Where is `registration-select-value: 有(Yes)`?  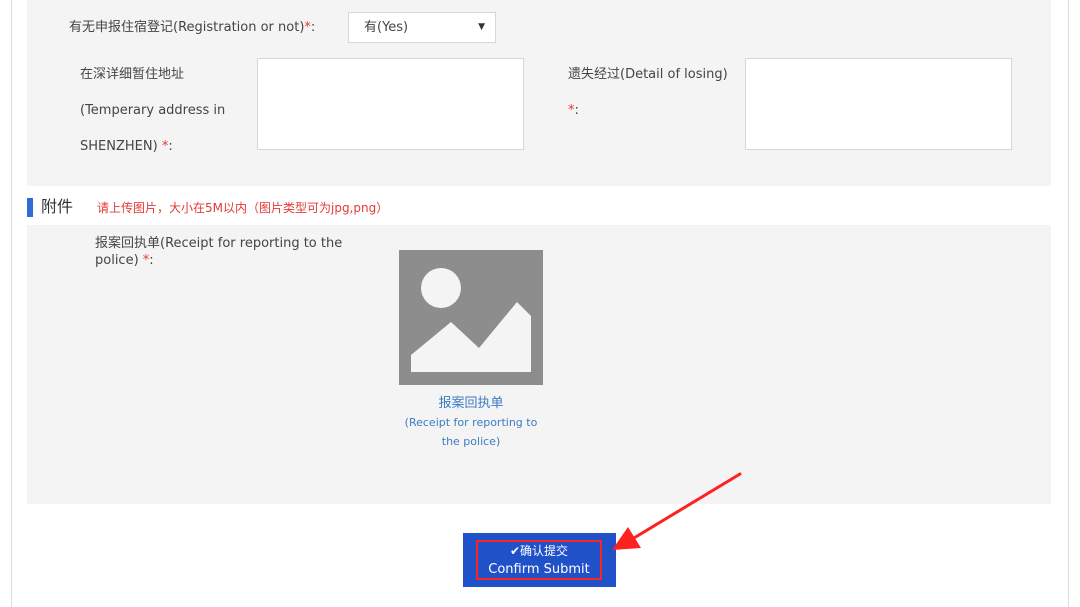 registration-select-value: 有(Yes) is located at coordinates (386, 27).